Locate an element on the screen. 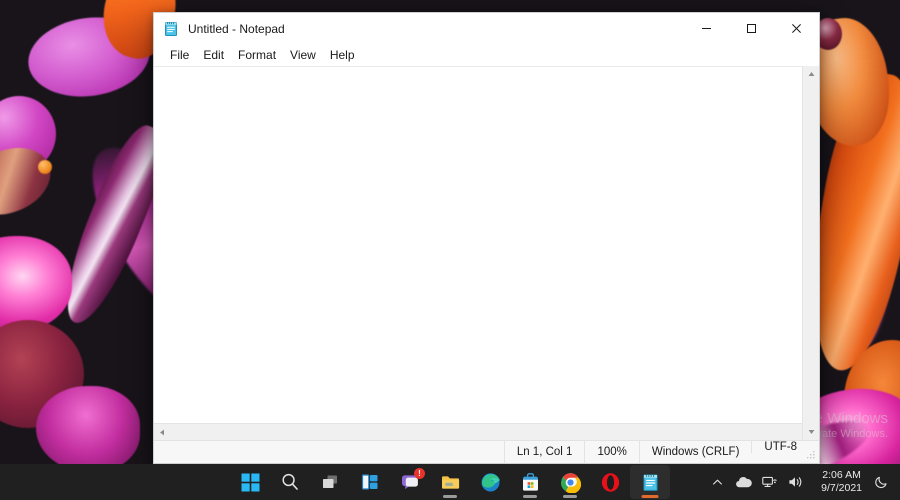 The image size is (900, 500). show-hidden-icons-button is located at coordinates (717, 482).